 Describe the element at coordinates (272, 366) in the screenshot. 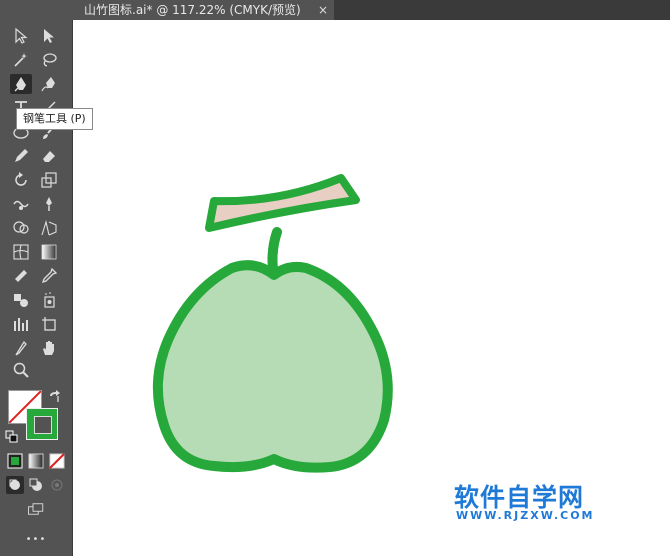

I see `fruit-body` at that location.